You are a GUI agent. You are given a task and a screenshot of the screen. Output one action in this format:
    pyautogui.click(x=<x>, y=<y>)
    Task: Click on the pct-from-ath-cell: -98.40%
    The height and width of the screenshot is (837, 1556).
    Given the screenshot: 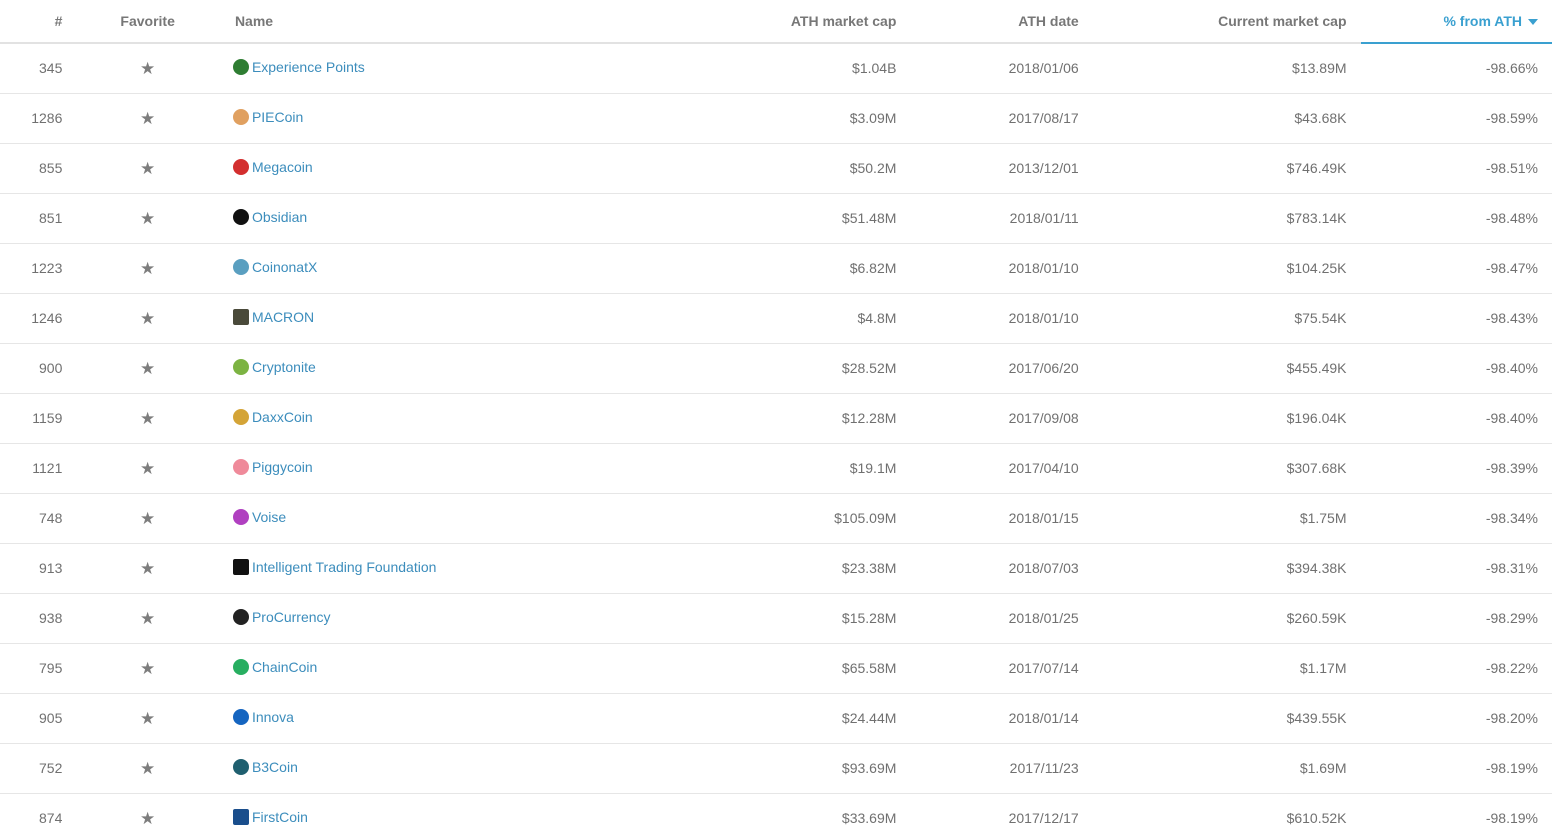 What is the action you would take?
    pyautogui.click(x=1456, y=368)
    